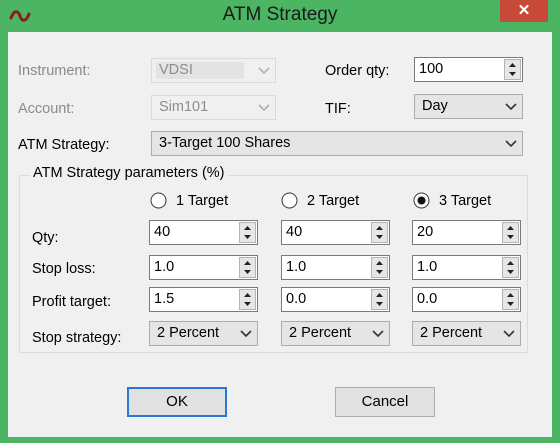  I want to click on target-3-label: 3 Target, so click(465, 201).